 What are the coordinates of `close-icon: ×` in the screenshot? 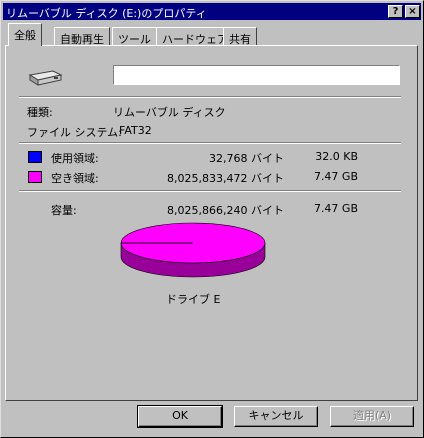 It's located at (412, 11).